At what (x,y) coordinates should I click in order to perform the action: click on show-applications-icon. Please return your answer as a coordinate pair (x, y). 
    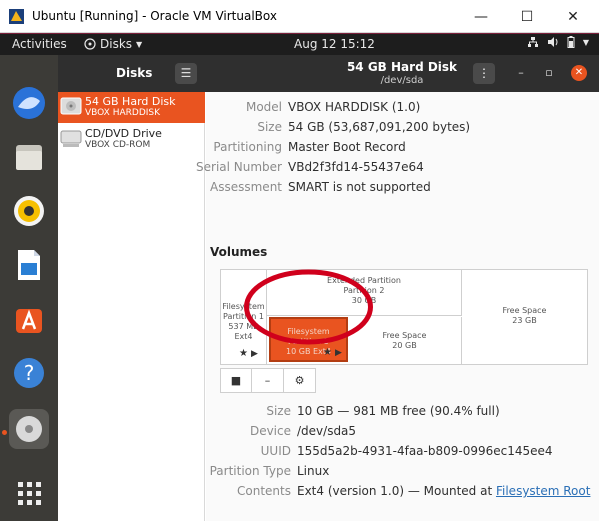
    Looking at the image, I should click on (29, 493).